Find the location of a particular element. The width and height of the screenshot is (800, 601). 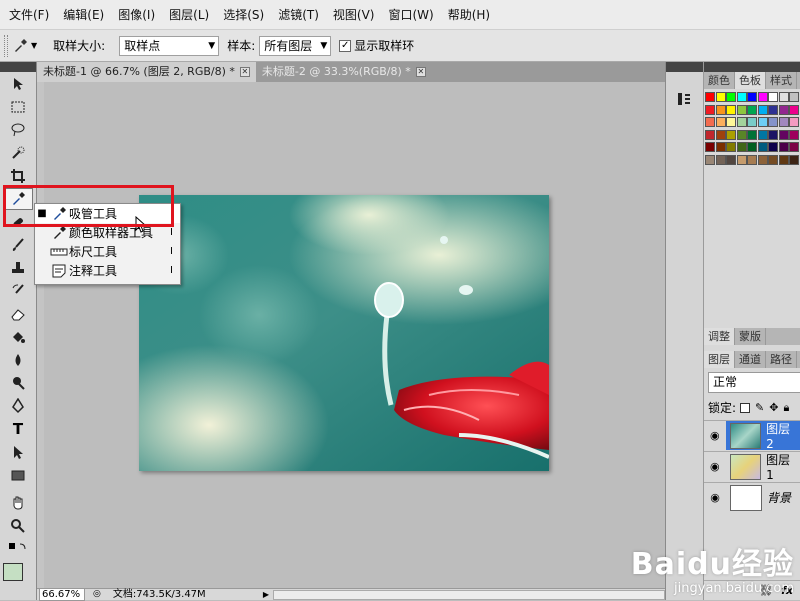

brush-tool-icon is located at coordinates (18, 245).